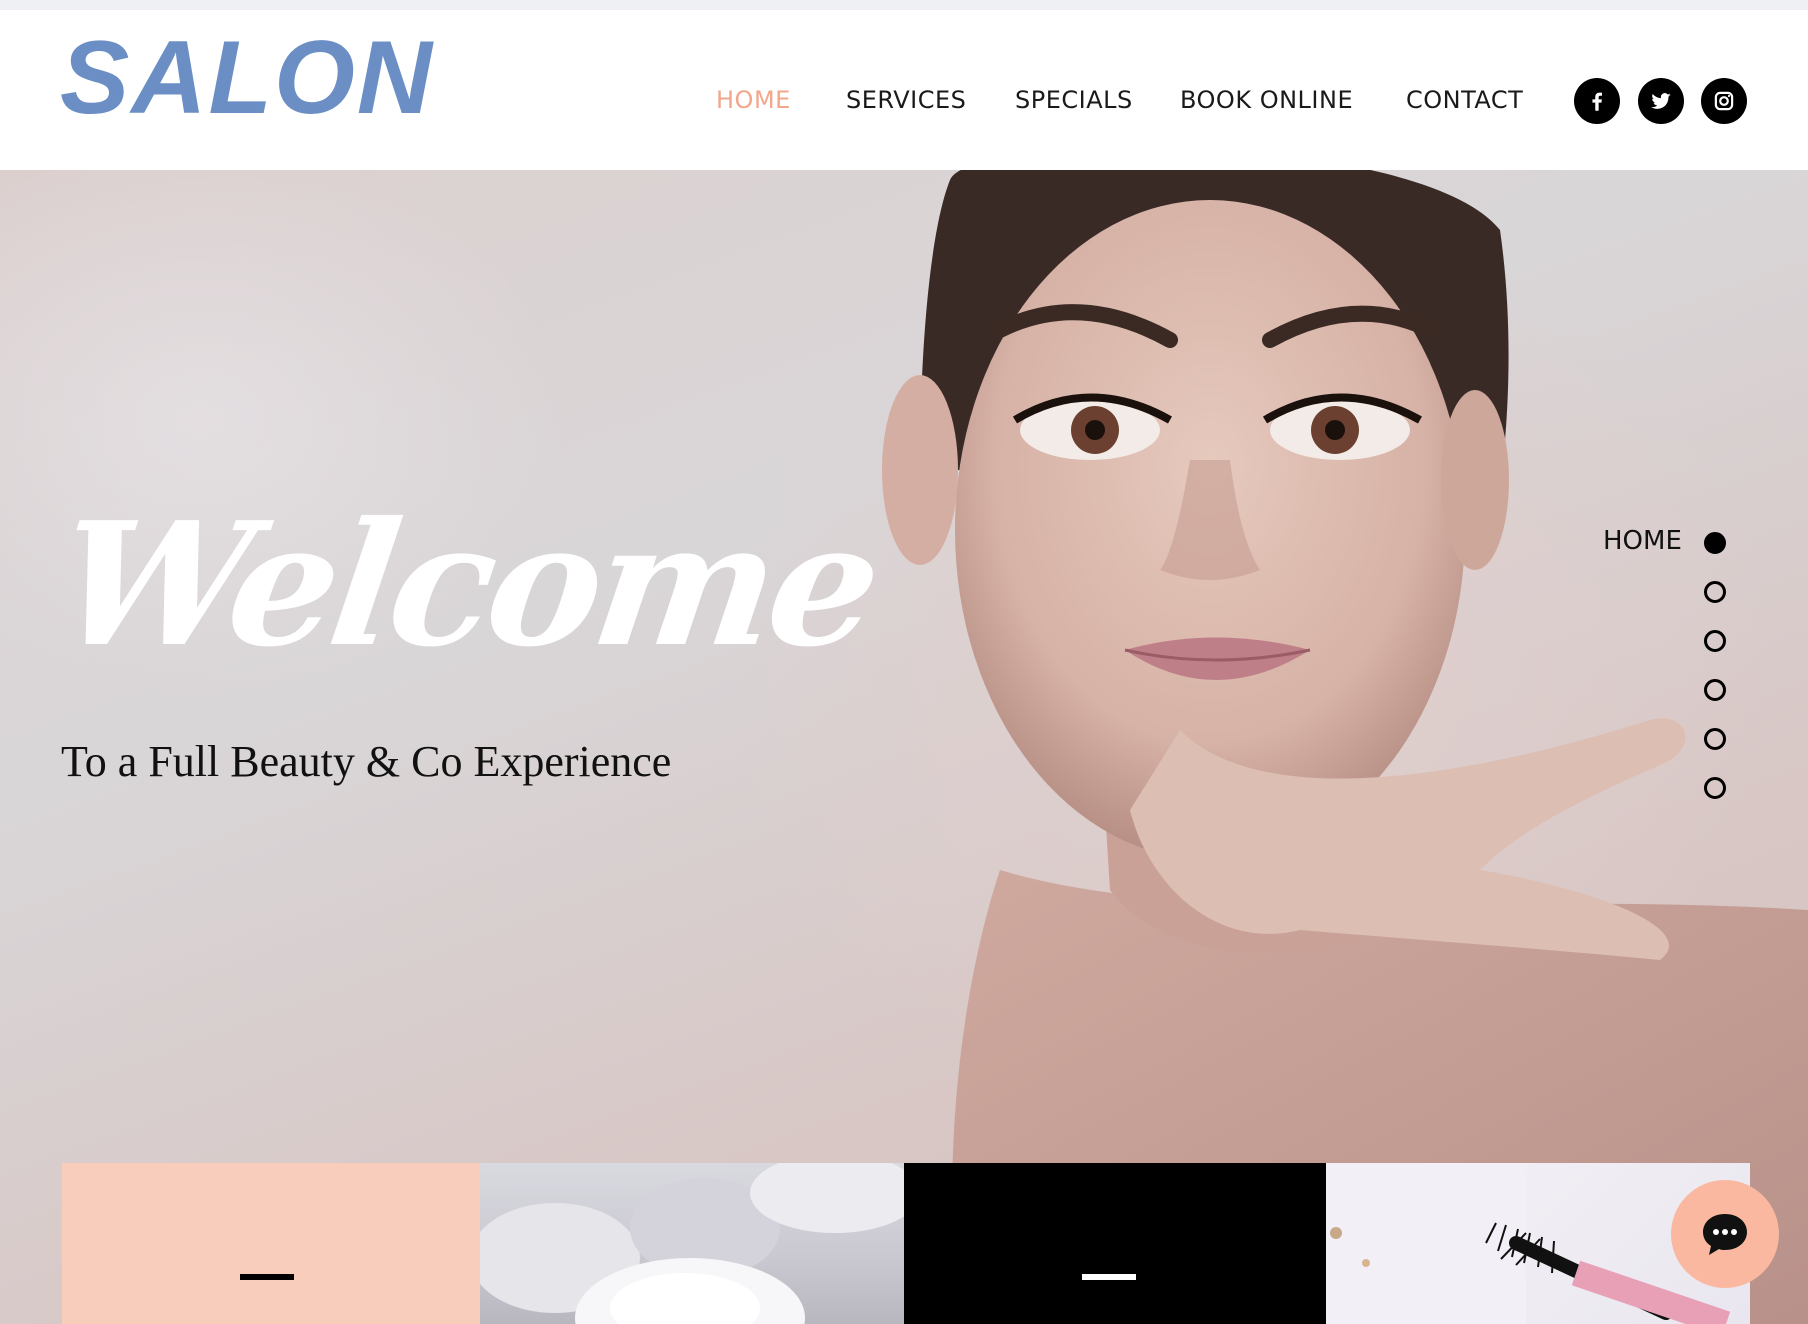 Image resolution: width=1808 pixels, height=1324 pixels. I want to click on hero-headline: Welcome, so click(466, 585).